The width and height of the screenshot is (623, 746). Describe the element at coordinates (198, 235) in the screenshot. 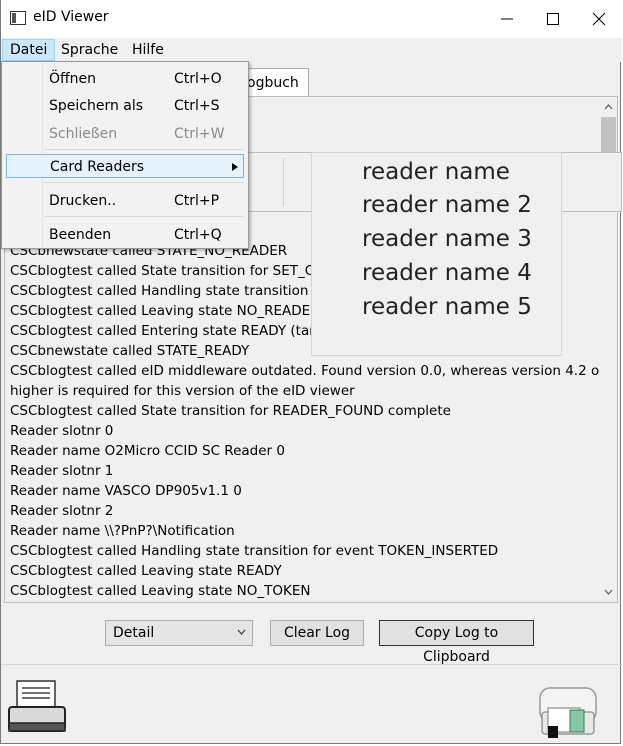

I see `menu-item-shortcut: Ctrl+Q` at that location.